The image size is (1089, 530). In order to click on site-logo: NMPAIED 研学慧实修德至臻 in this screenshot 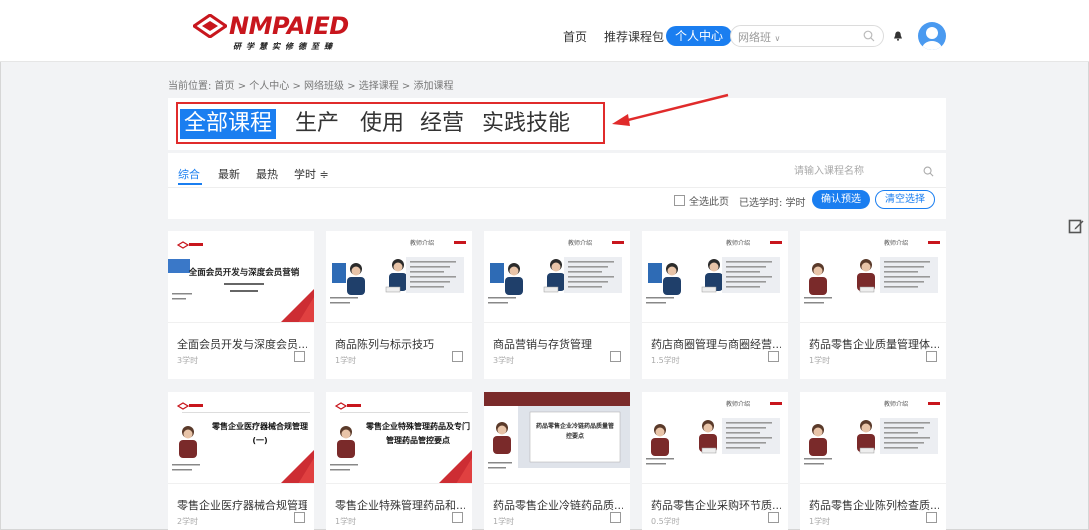, I will do `click(271, 31)`.